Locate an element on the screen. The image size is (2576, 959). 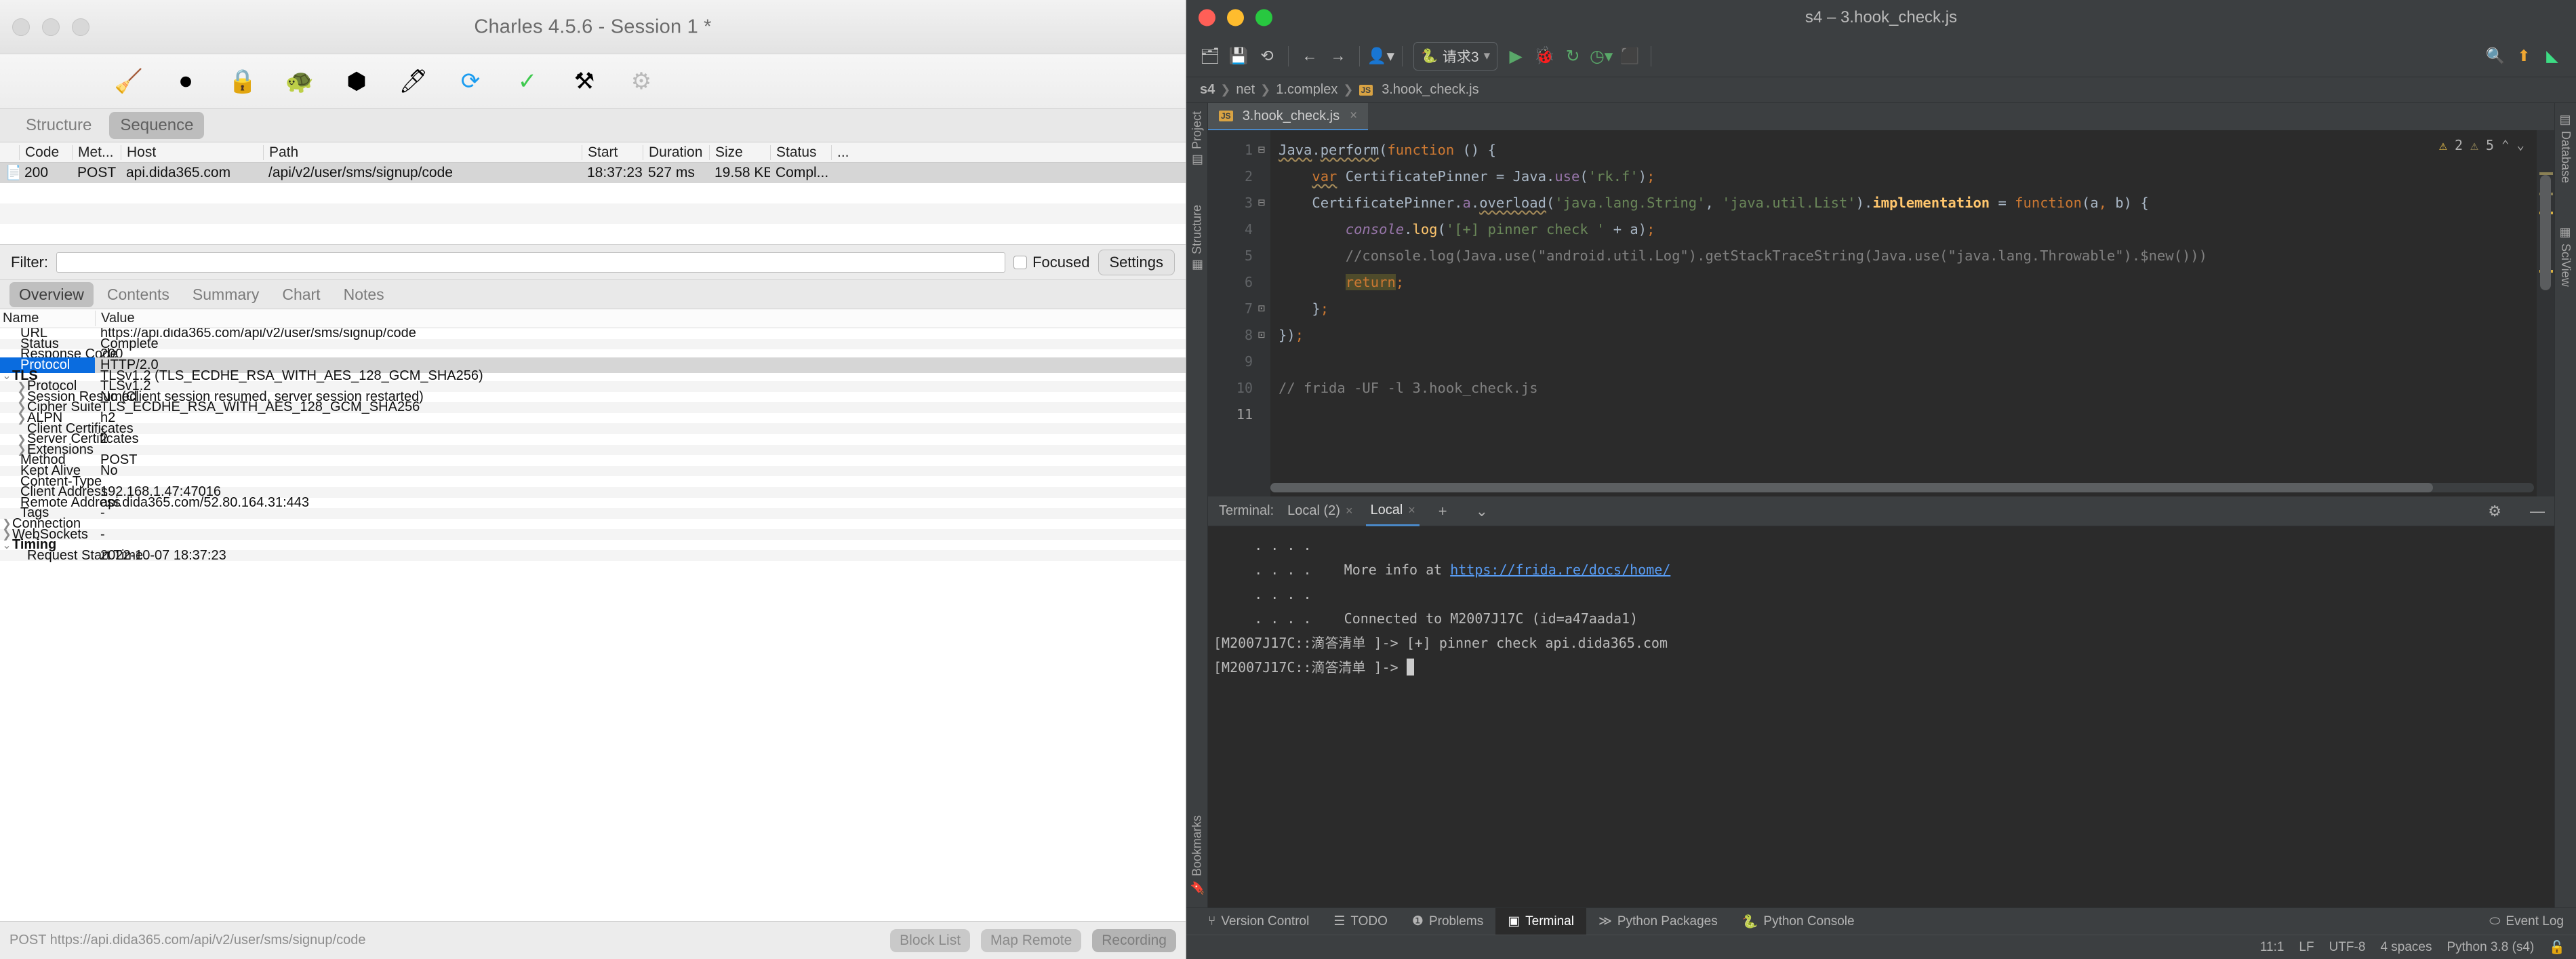
profile-icon: 👤▾ is located at coordinates (1381, 56).